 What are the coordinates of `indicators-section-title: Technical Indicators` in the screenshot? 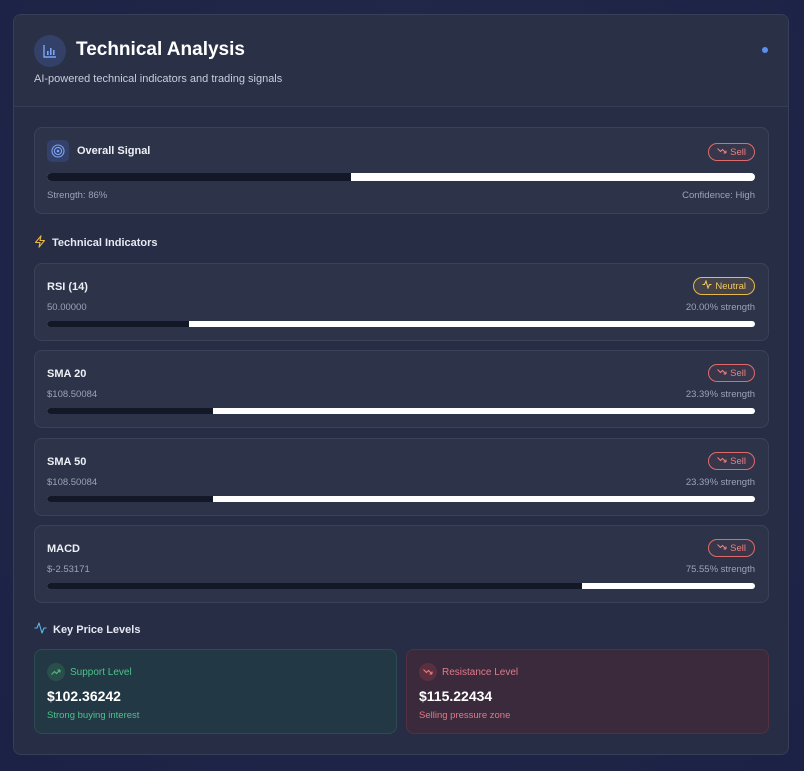 It's located at (96, 243).